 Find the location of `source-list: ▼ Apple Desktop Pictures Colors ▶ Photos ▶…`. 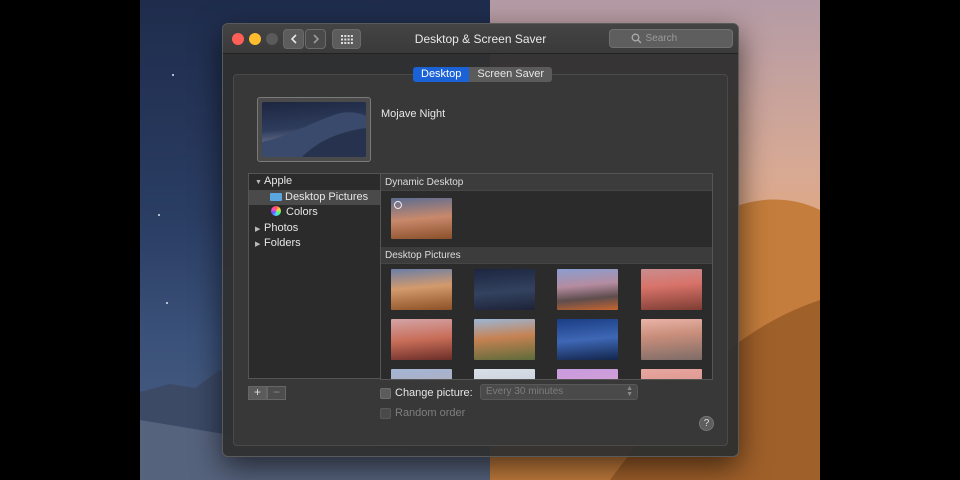

source-list: ▼ Apple Desktop Pictures Colors ▶ Photos ▶… is located at coordinates (314, 276).